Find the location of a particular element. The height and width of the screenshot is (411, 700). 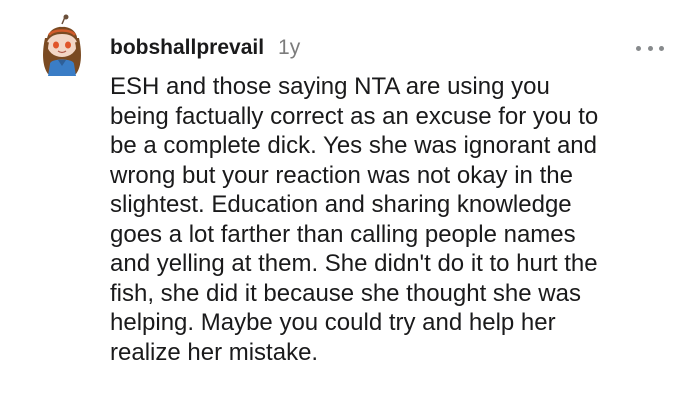

username-link: bobshallprevail is located at coordinates (187, 48).